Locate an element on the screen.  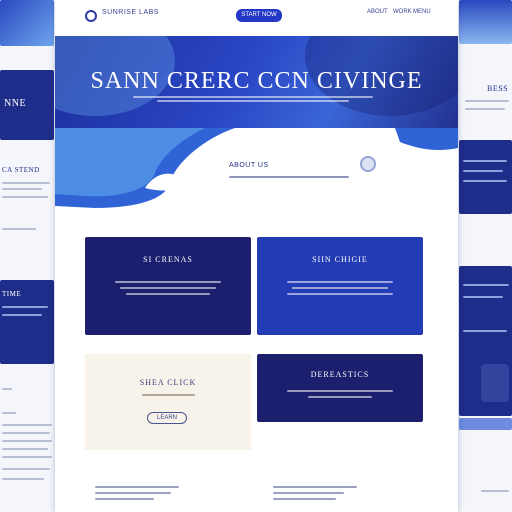
top-nav: SUNRISE LABS START NOW ABOUT WORK MENU is located at coordinates (256, 17).